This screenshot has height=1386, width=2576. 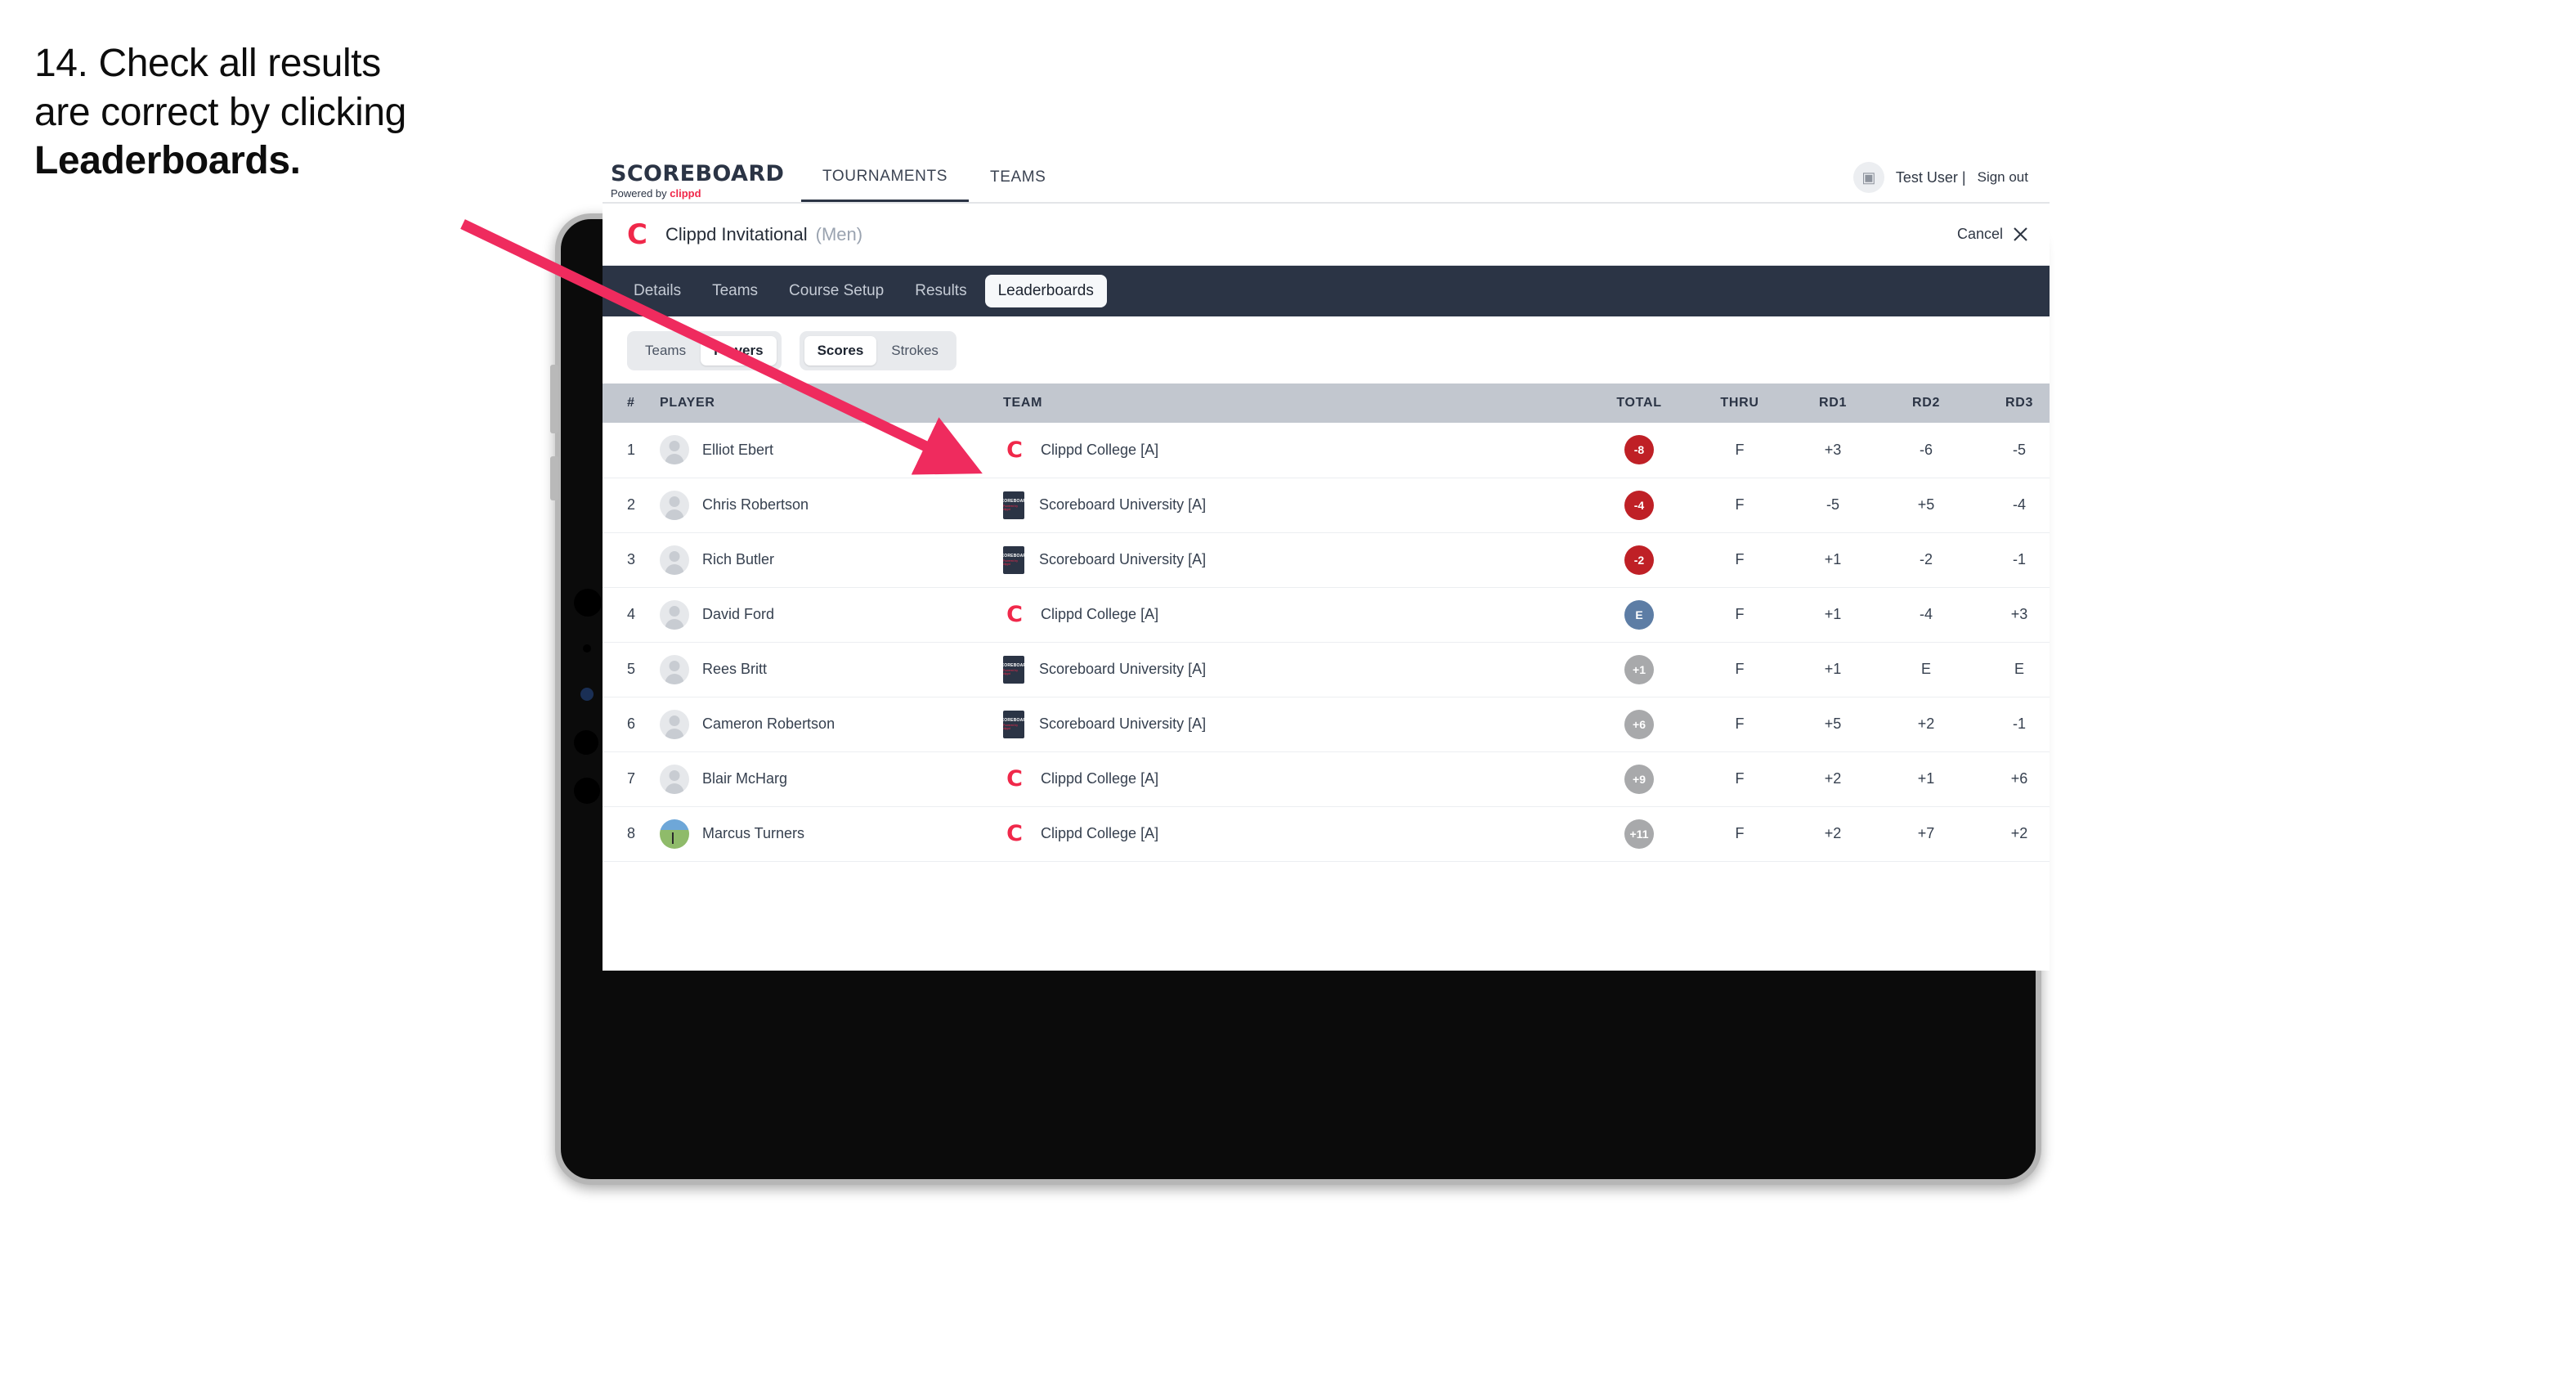 I want to click on caption-line-3: Leaderboards., so click(x=167, y=161).